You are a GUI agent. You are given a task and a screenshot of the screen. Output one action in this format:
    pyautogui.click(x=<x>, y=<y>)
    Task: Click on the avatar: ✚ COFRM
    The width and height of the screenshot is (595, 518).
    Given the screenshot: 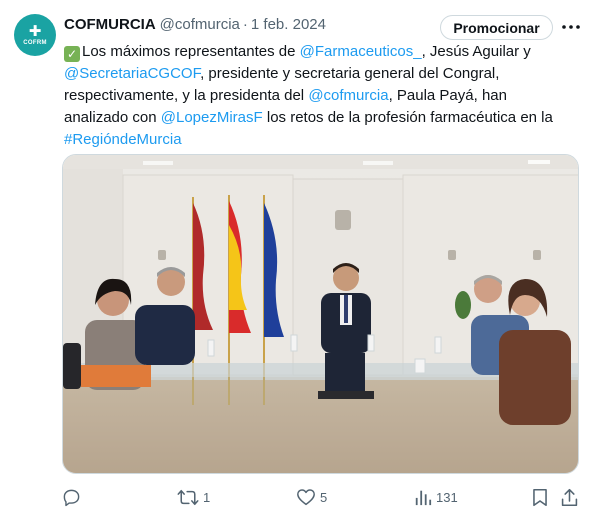 What is the action you would take?
    pyautogui.click(x=35, y=35)
    